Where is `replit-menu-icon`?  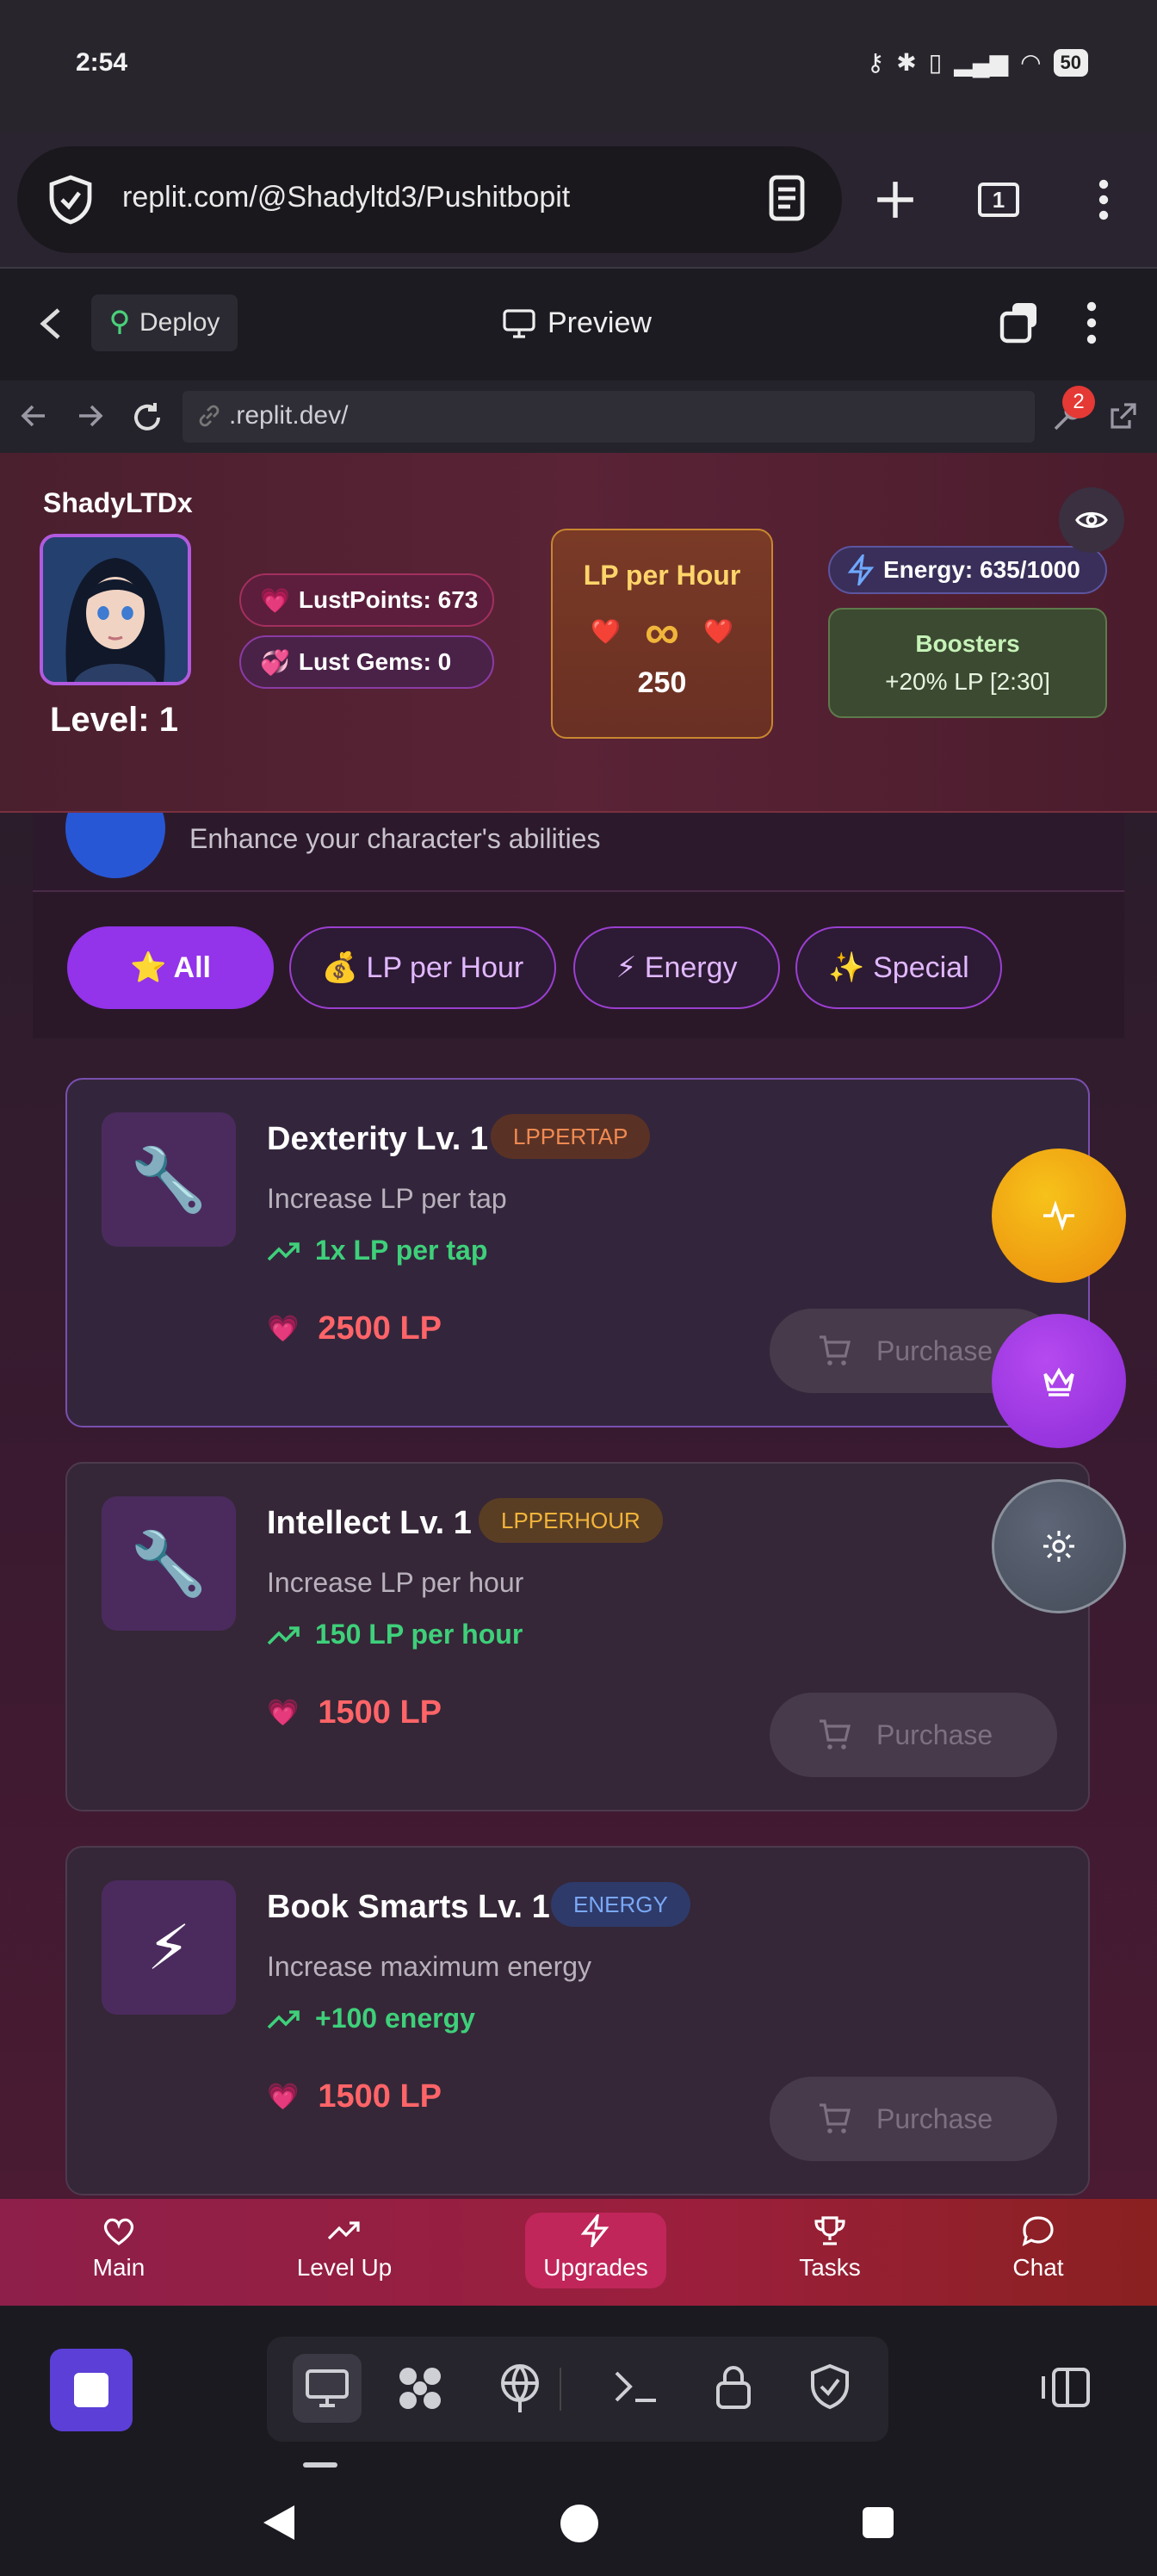
replit-menu-icon is located at coordinates (1091, 325).